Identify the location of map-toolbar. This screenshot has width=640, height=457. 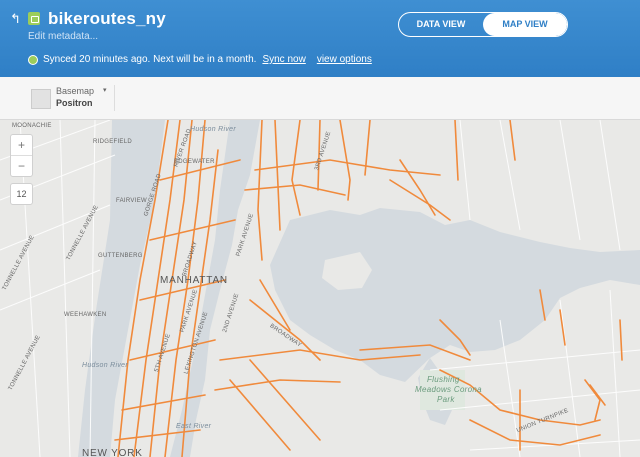
(320, 98).